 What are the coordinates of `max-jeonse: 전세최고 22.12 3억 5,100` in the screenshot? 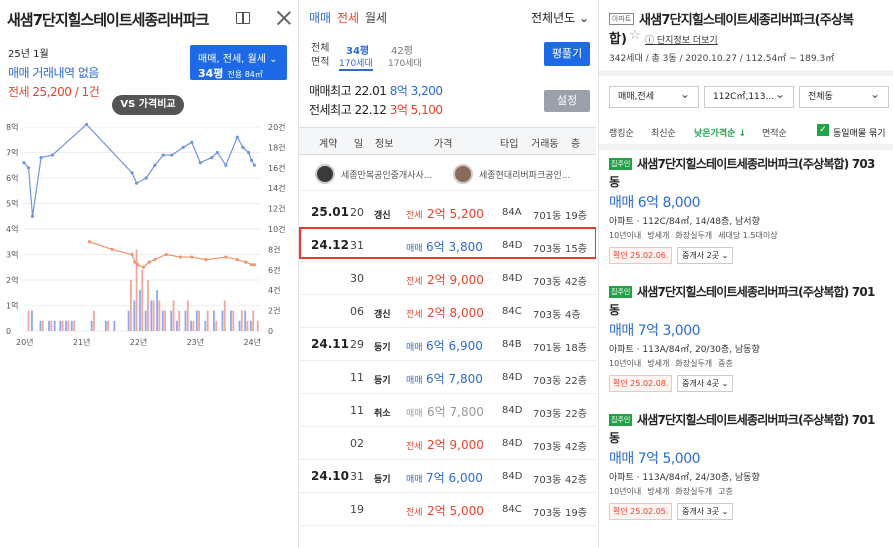 It's located at (376, 110).